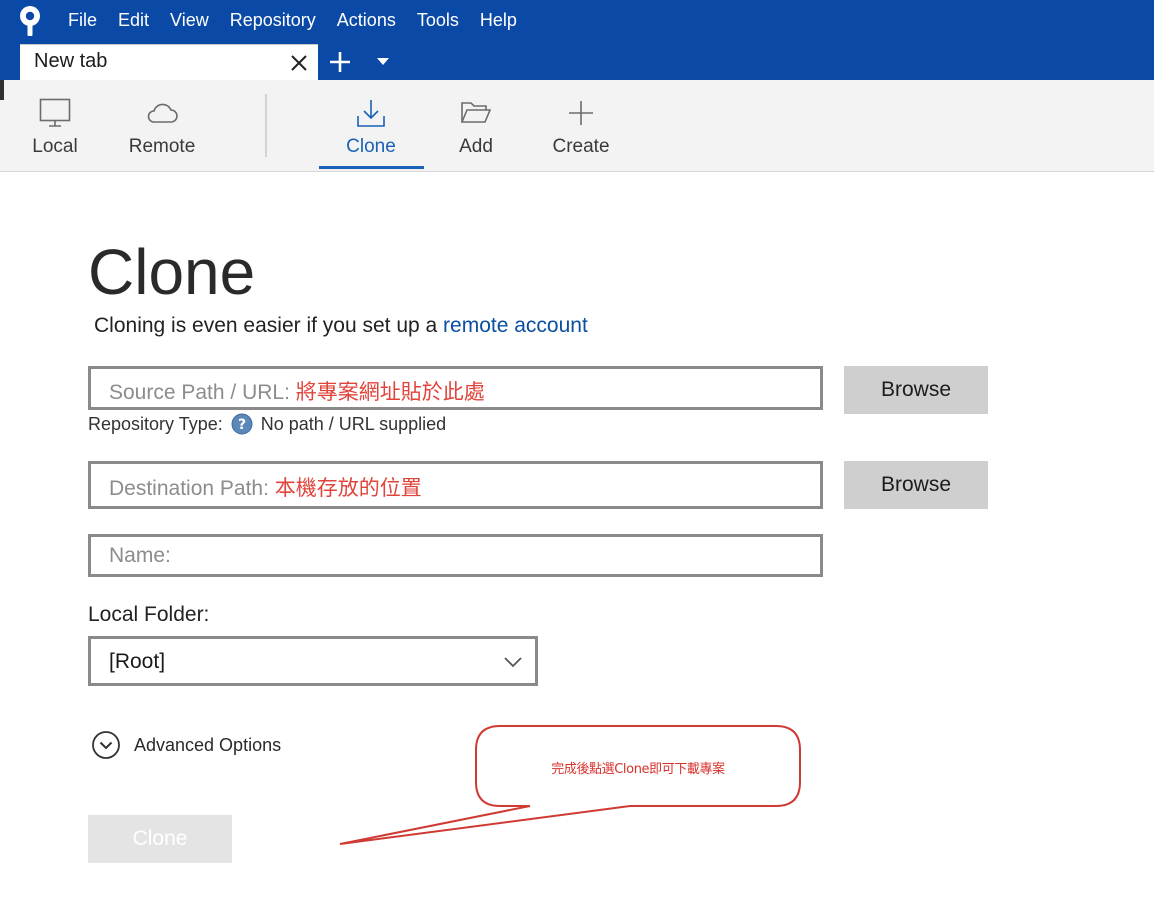 The height and width of the screenshot is (915, 1154). What do you see at coordinates (438, 20) in the screenshot?
I see `menu-tools: Tools` at bounding box center [438, 20].